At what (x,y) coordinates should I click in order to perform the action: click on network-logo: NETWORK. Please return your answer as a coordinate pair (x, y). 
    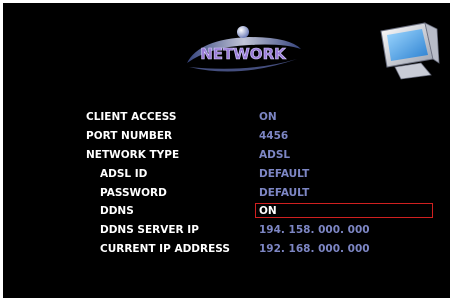
    Looking at the image, I should click on (244, 49).